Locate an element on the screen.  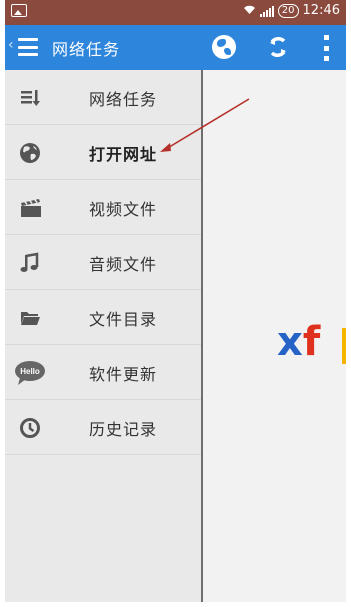
drawer-item-open-url: 打开网址 is located at coordinates (103, 152).